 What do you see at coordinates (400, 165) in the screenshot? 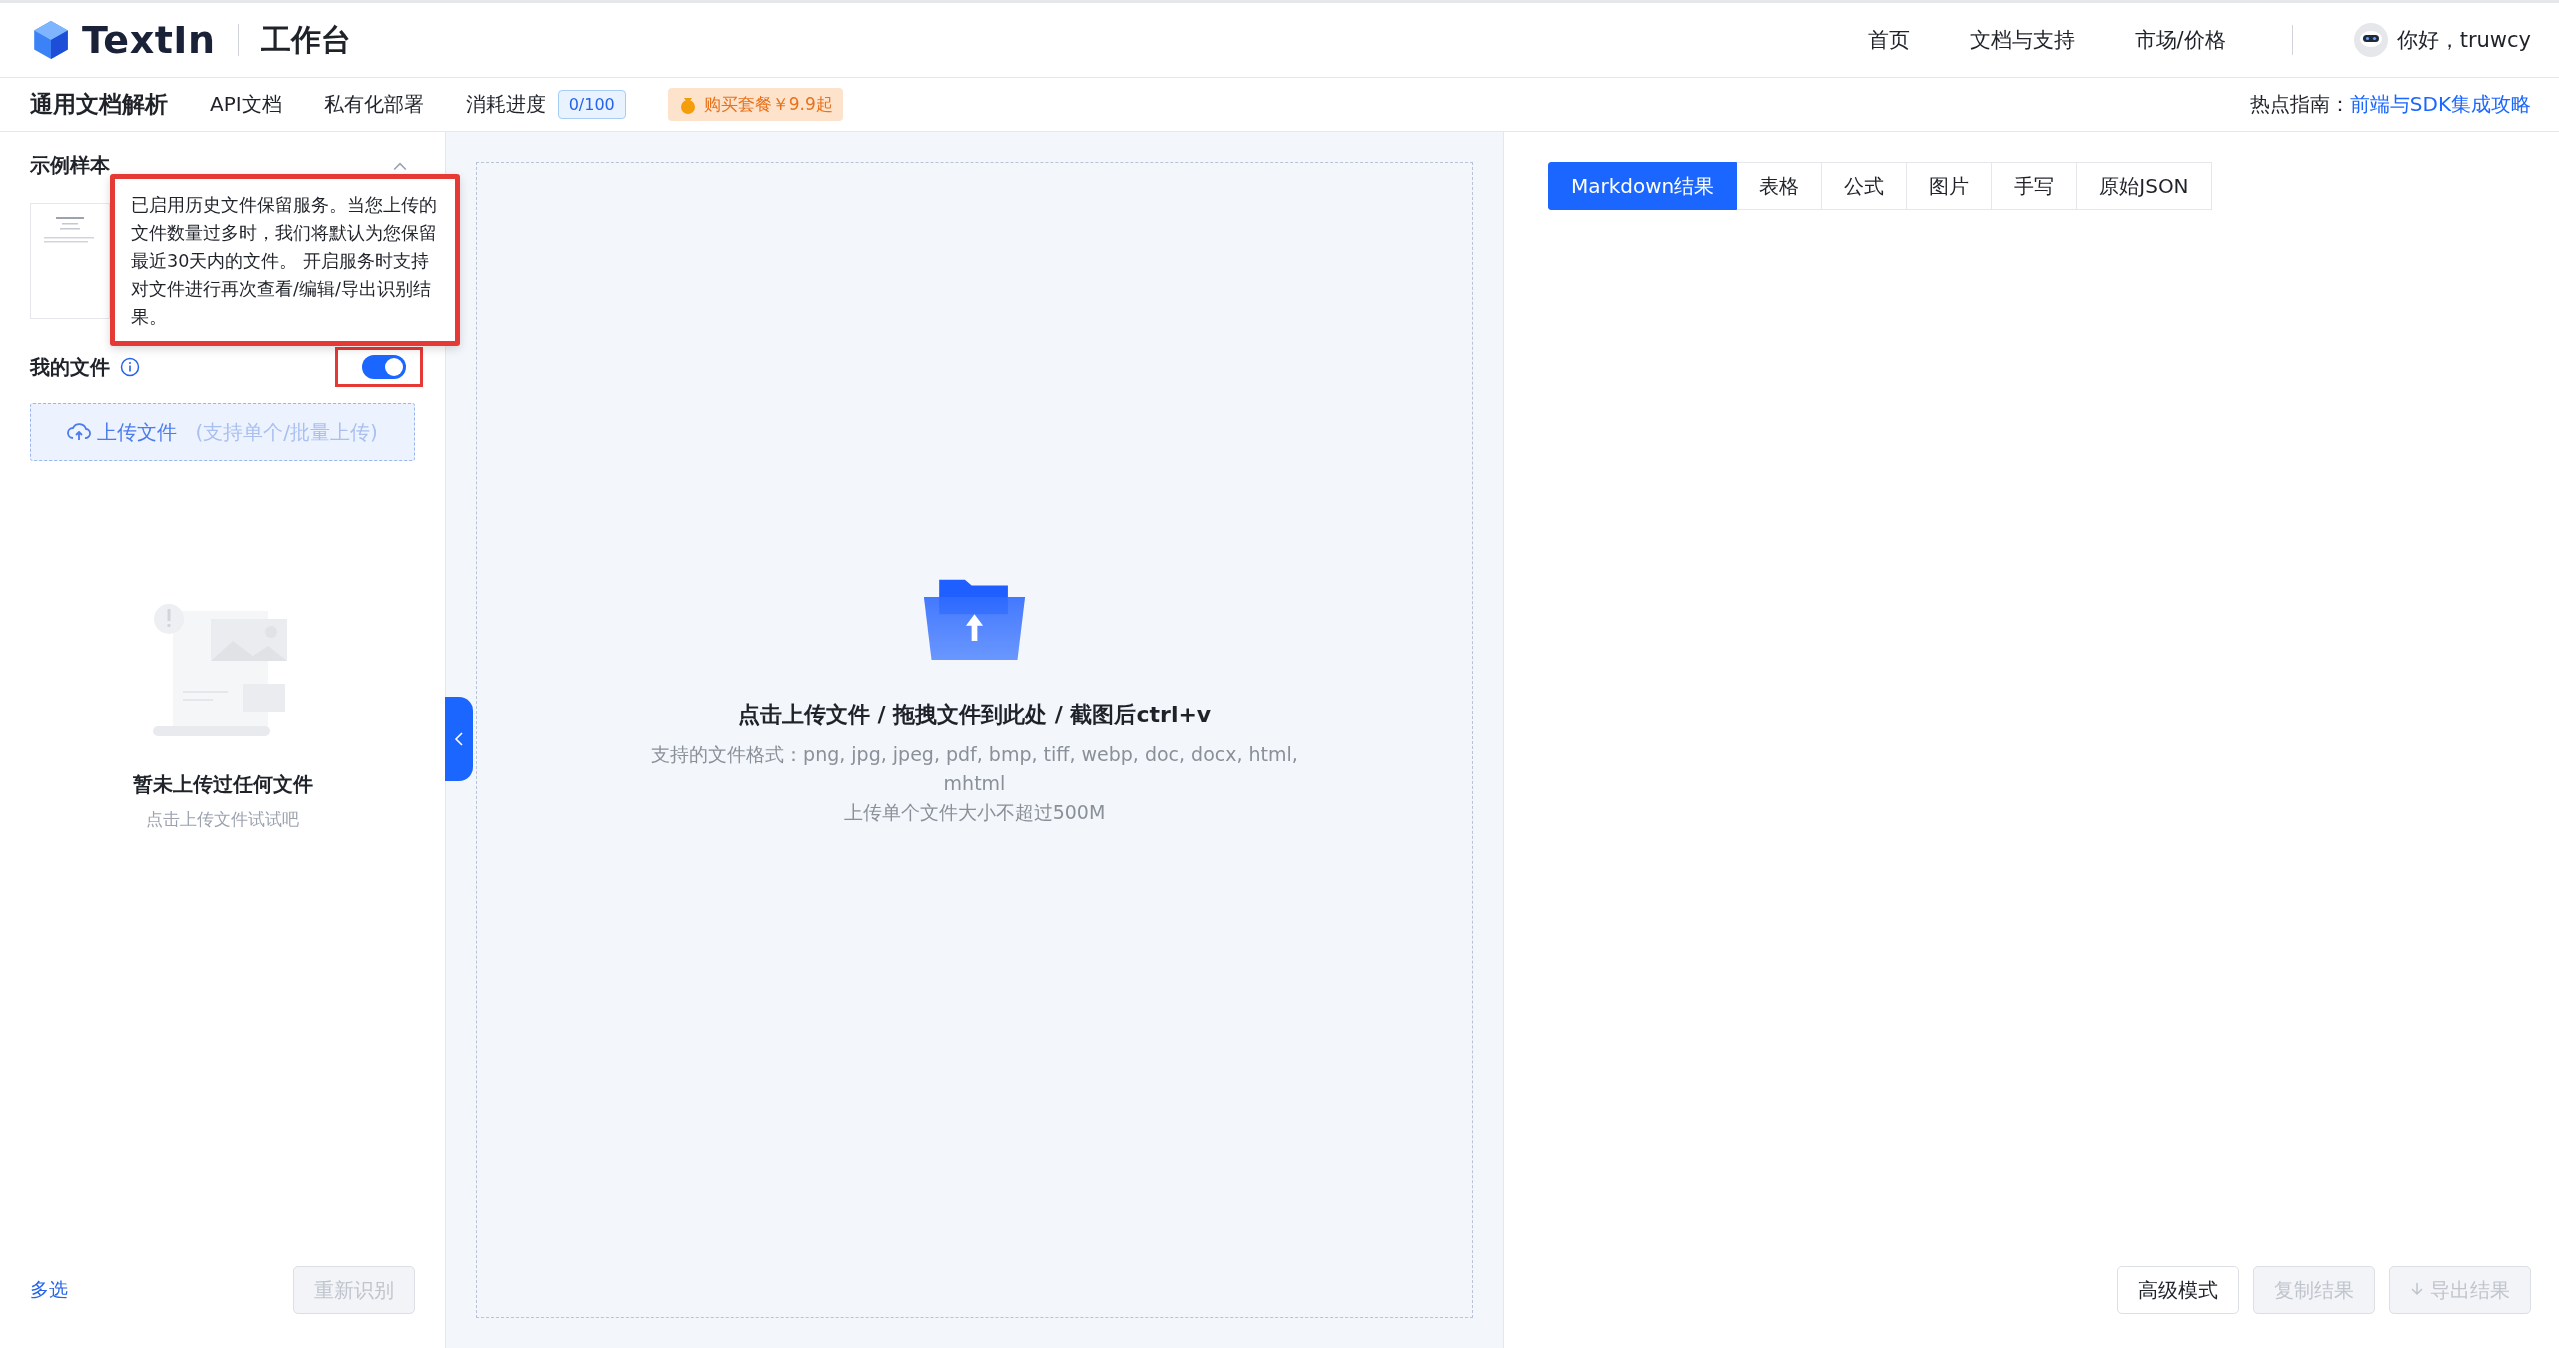
I see `caret-icon` at bounding box center [400, 165].